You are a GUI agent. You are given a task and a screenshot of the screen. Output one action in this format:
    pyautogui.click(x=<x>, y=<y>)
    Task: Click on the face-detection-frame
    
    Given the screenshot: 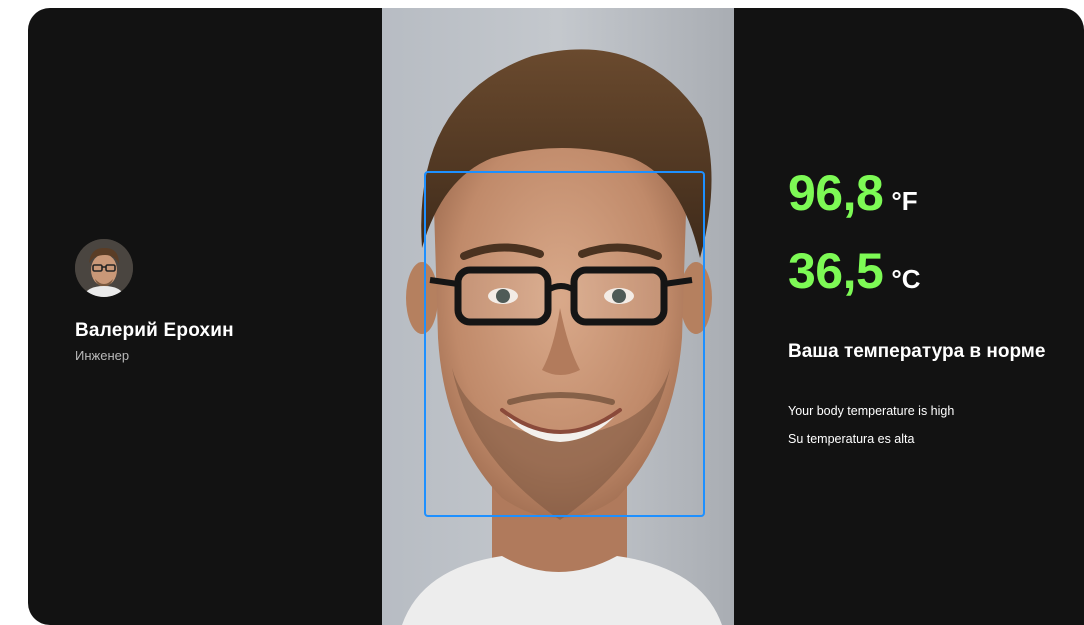 What is the action you would take?
    pyautogui.click(x=564, y=344)
    